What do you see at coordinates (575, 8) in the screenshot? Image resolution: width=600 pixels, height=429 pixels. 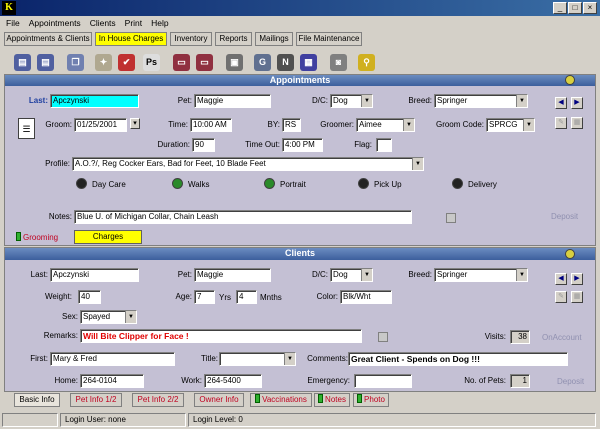 I see `maximize-button: □` at bounding box center [575, 8].